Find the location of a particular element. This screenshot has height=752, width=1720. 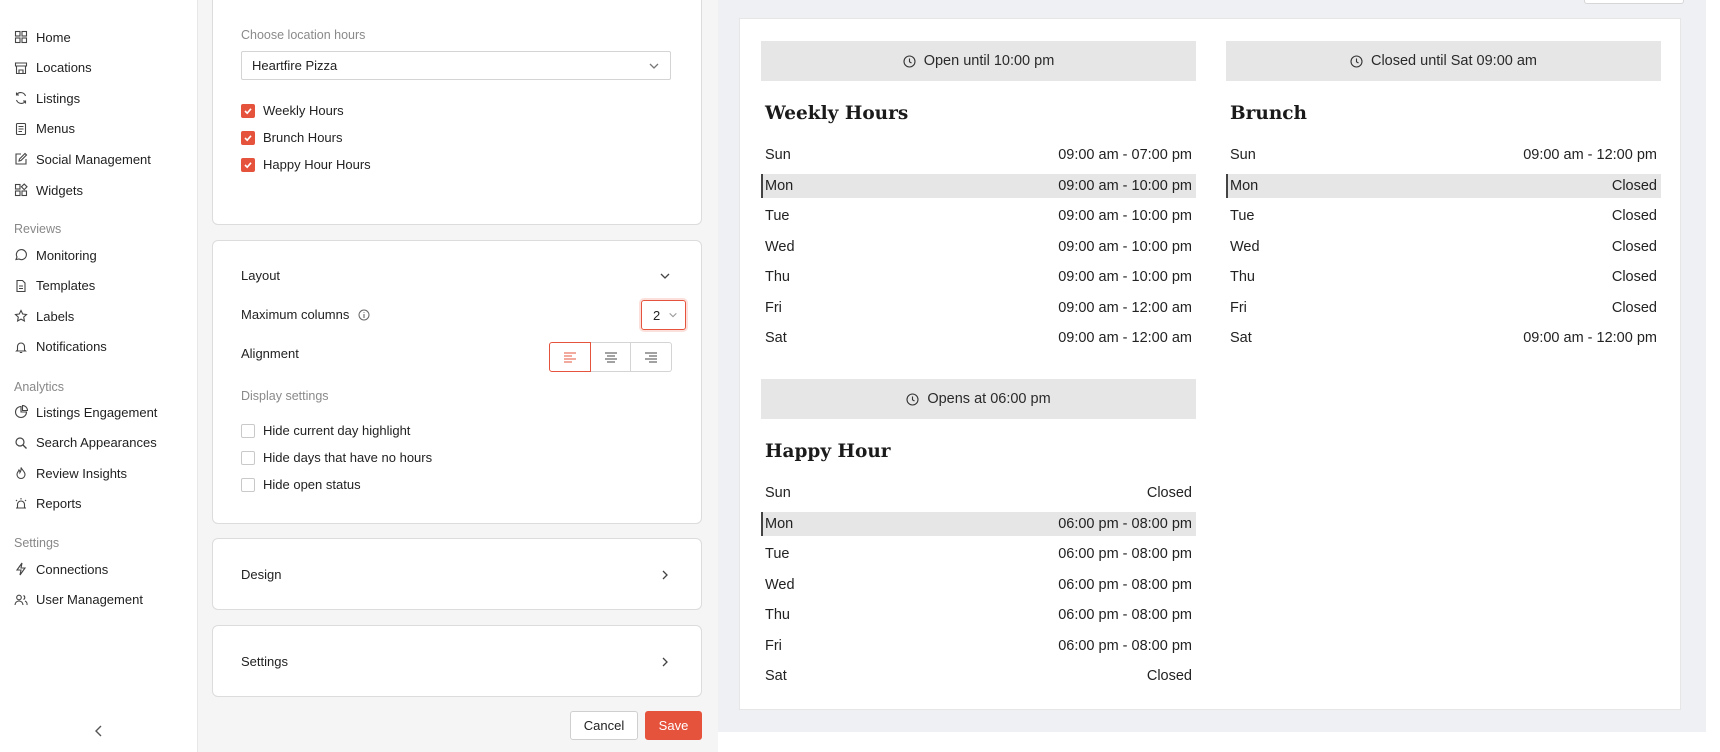

checkbox-label: Brunch Hours is located at coordinates (303, 137).